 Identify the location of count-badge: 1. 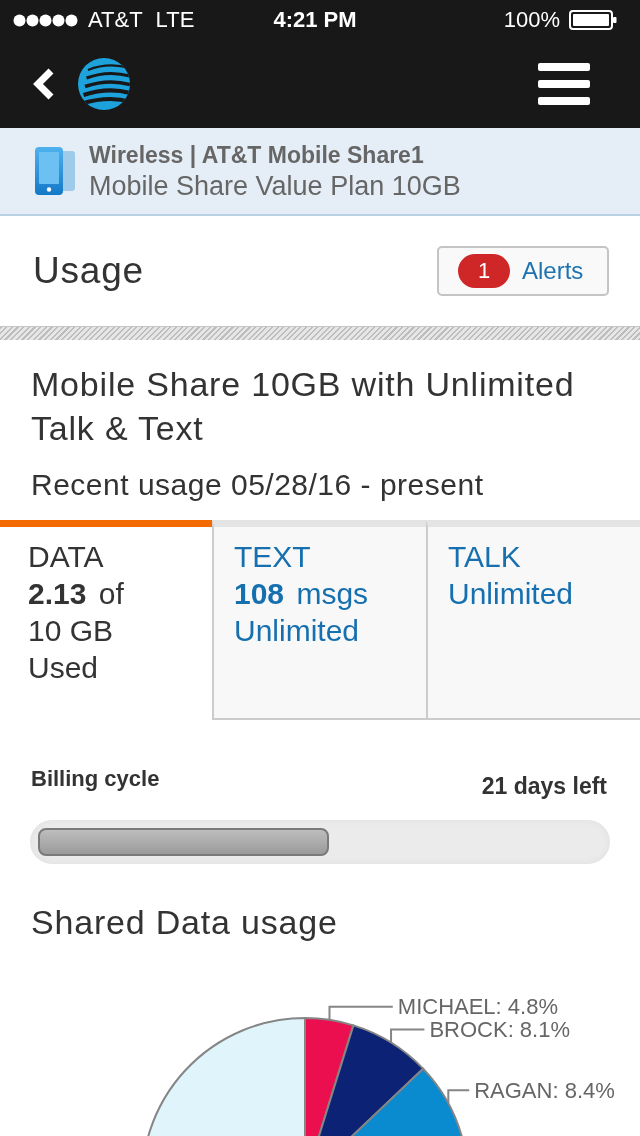
(484, 271).